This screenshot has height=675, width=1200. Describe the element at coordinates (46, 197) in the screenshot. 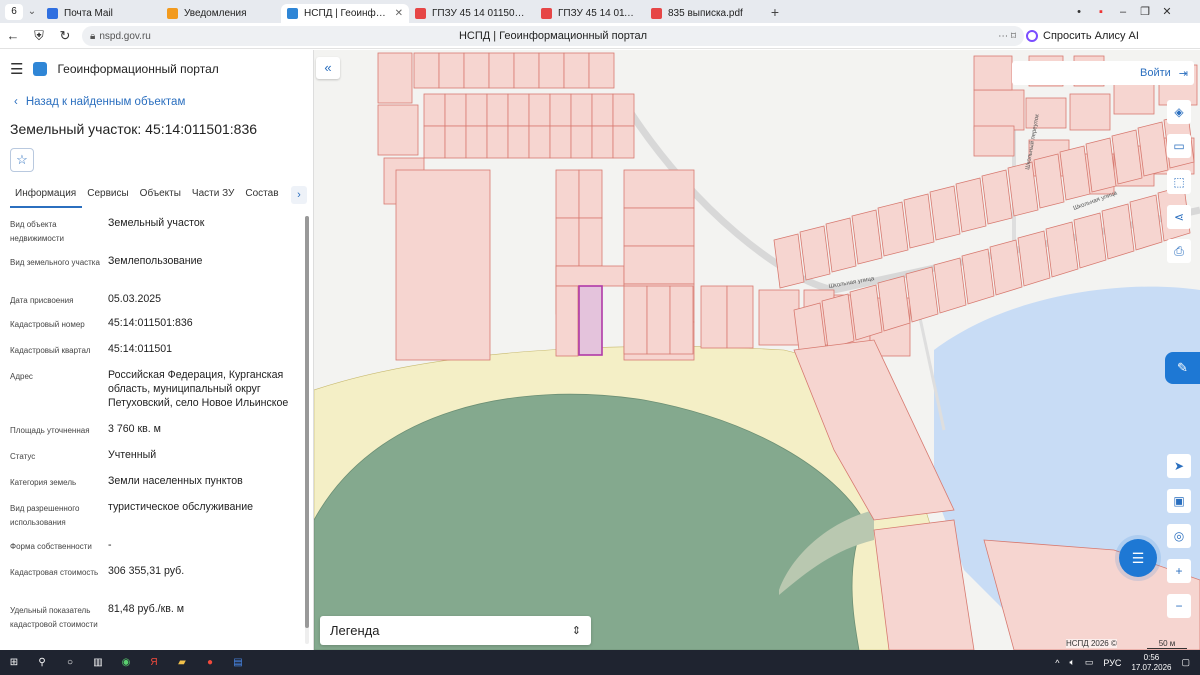

I see `info-tab: Информация` at that location.